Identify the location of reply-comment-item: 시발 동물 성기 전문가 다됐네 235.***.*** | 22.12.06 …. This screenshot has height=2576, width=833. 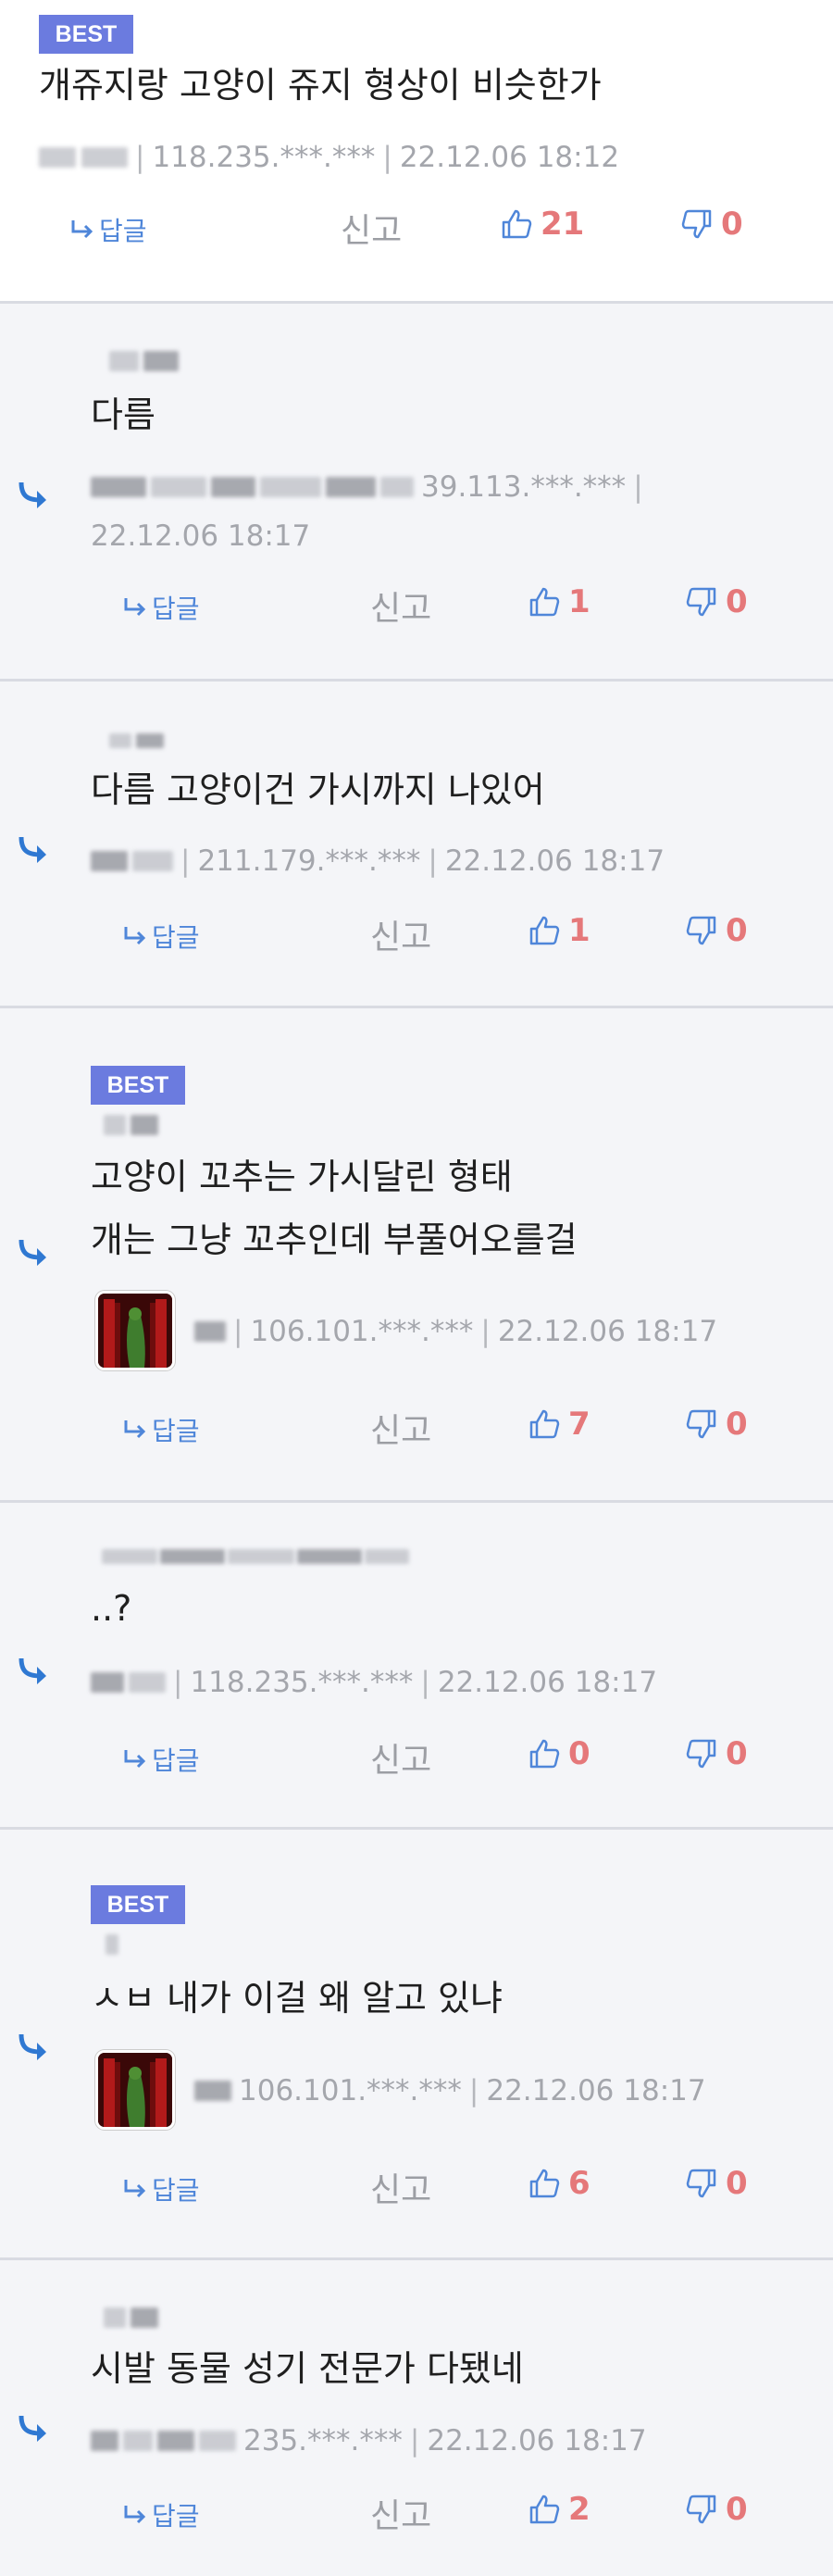
(416, 2416).